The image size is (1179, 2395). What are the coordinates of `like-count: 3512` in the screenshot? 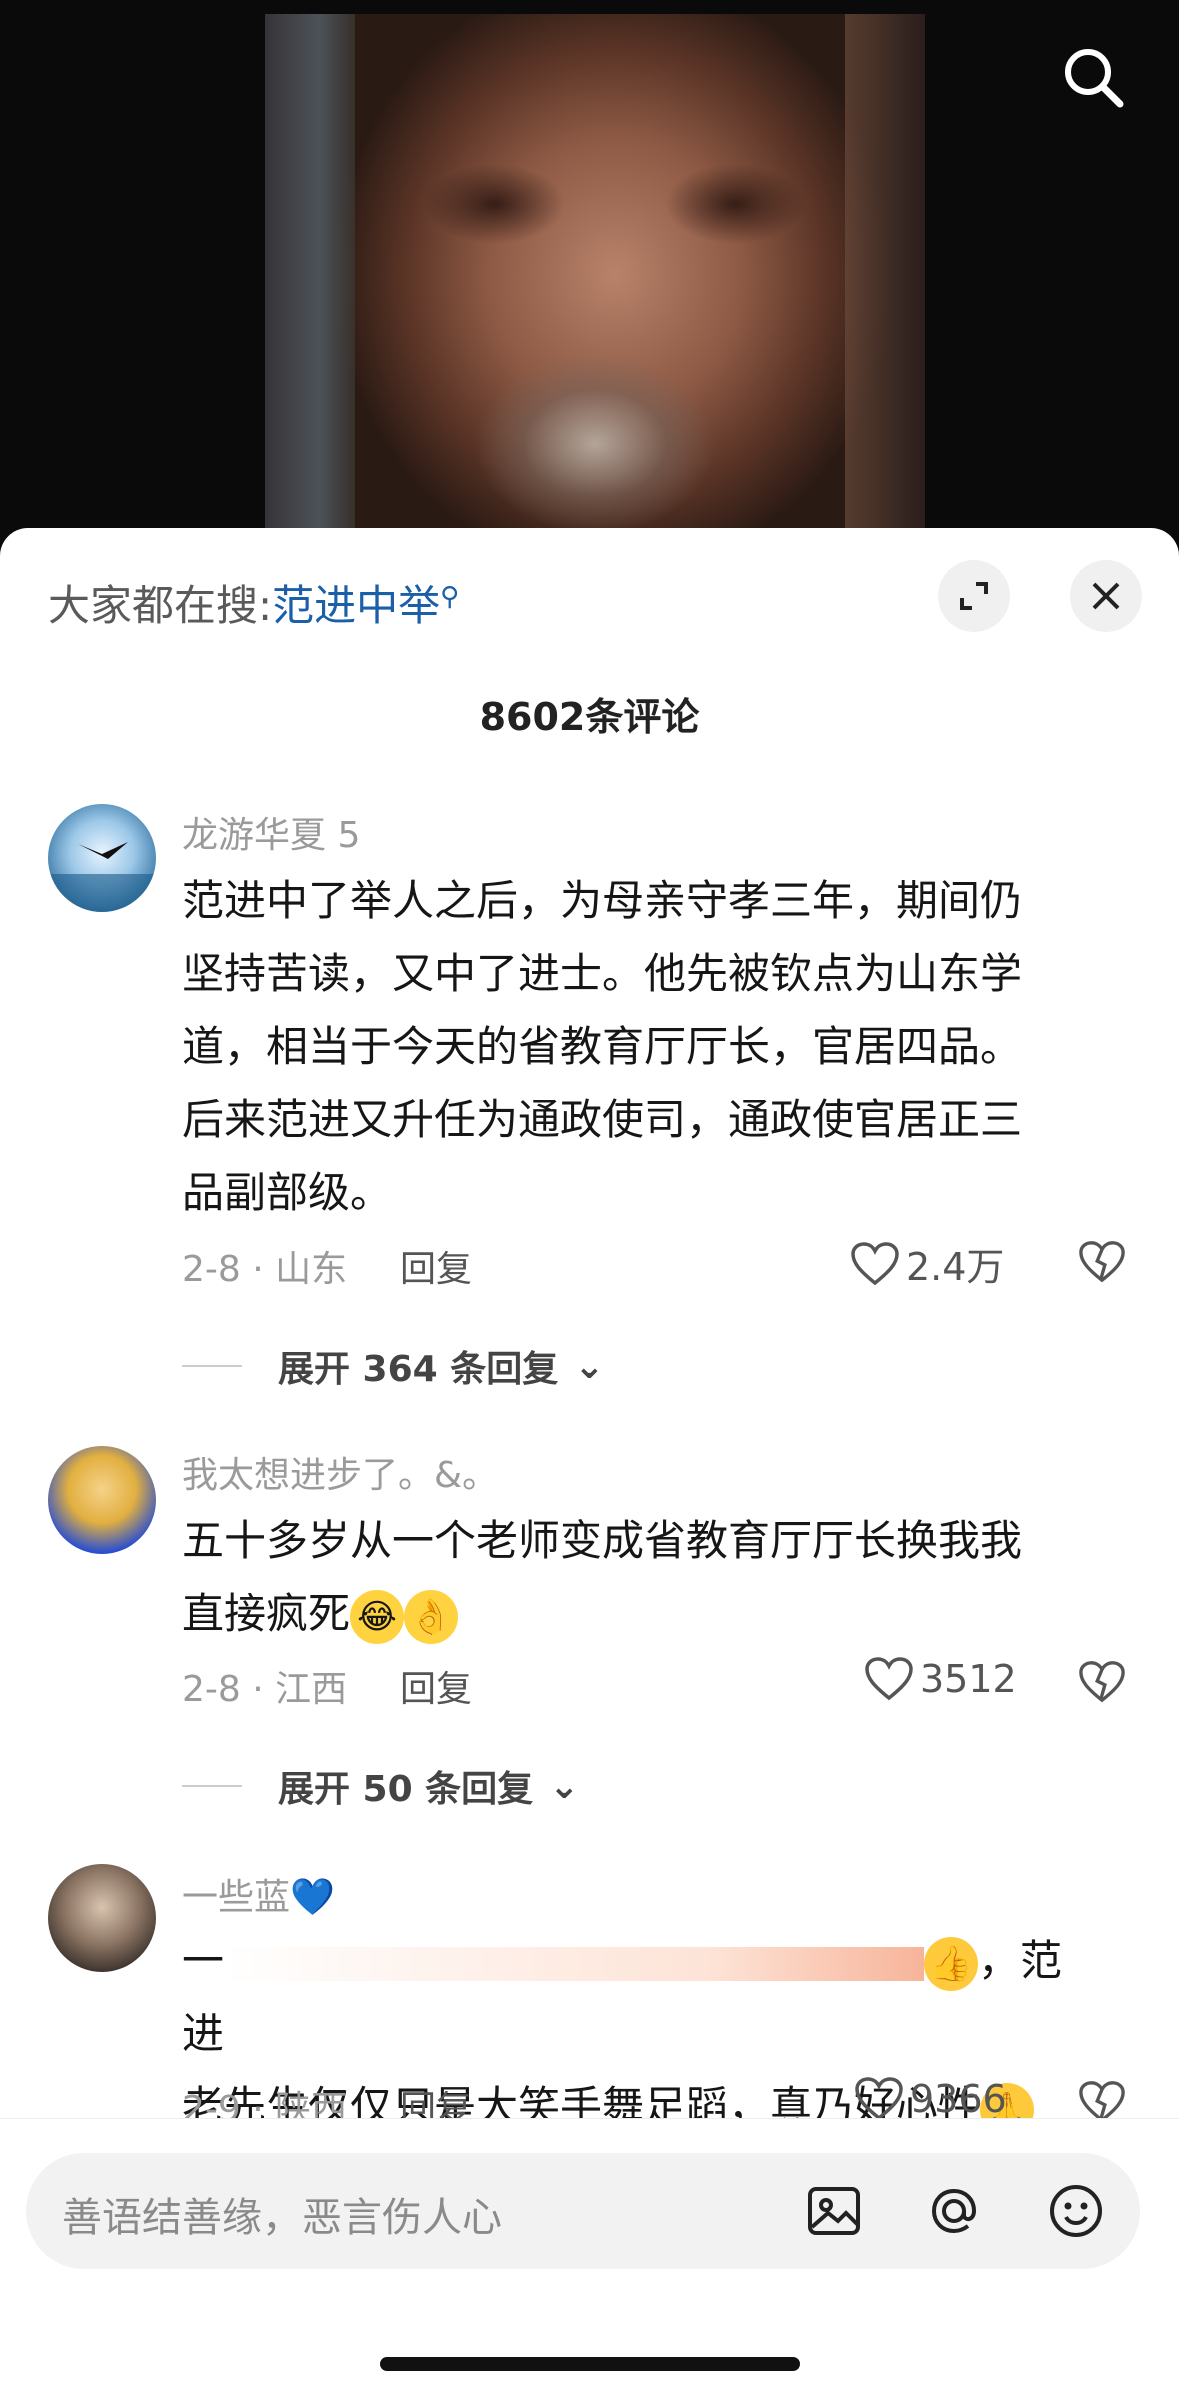 It's located at (968, 1679).